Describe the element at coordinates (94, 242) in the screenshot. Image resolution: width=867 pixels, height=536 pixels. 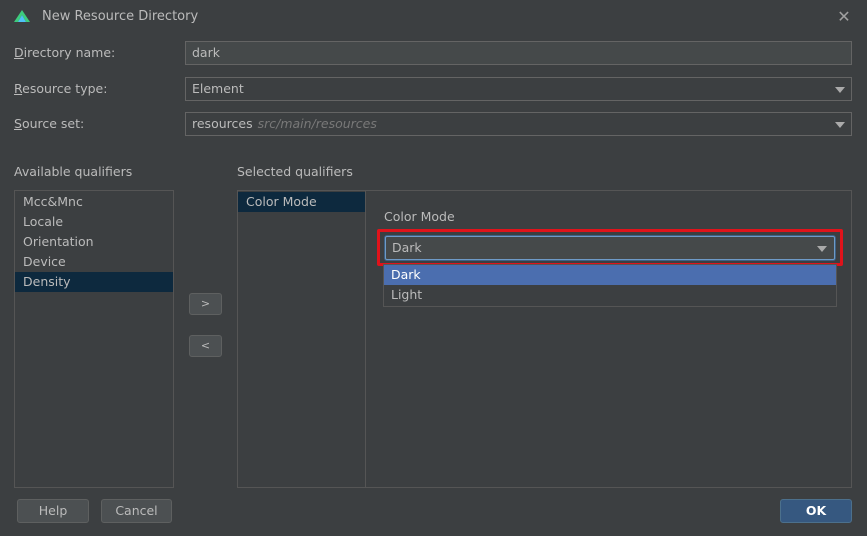
I see `list-item: Orientation` at that location.